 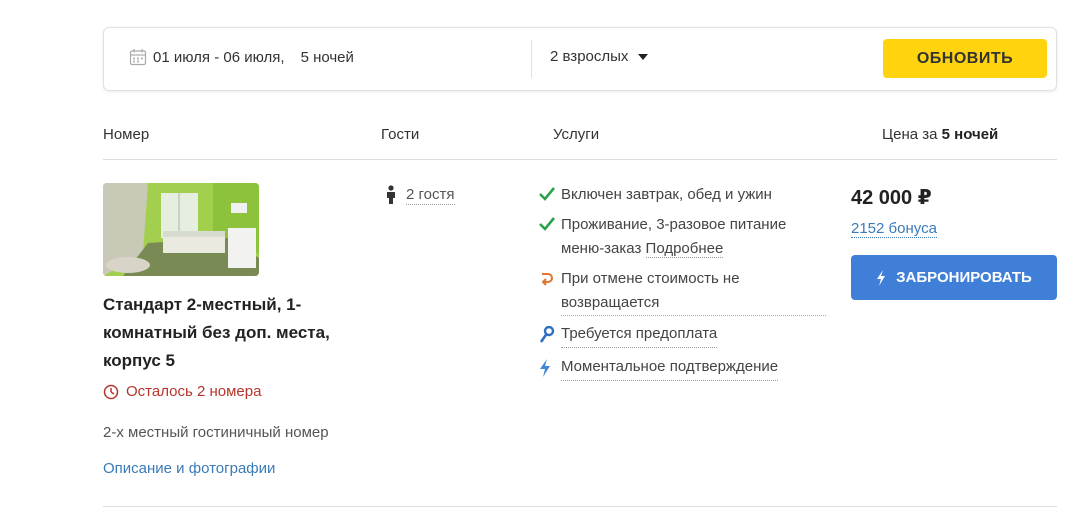 I want to click on date-range-text: 01 июля - 06 июля,, so click(x=219, y=57).